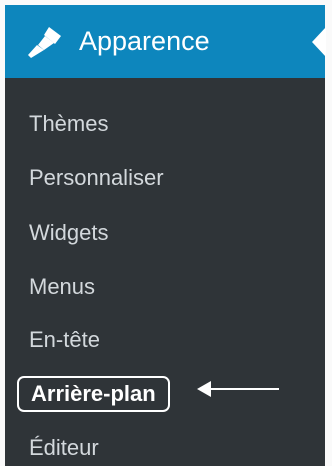 Image resolution: width=332 pixels, height=466 pixels. What do you see at coordinates (144, 41) in the screenshot?
I see `menu-section-title: Apparence` at bounding box center [144, 41].